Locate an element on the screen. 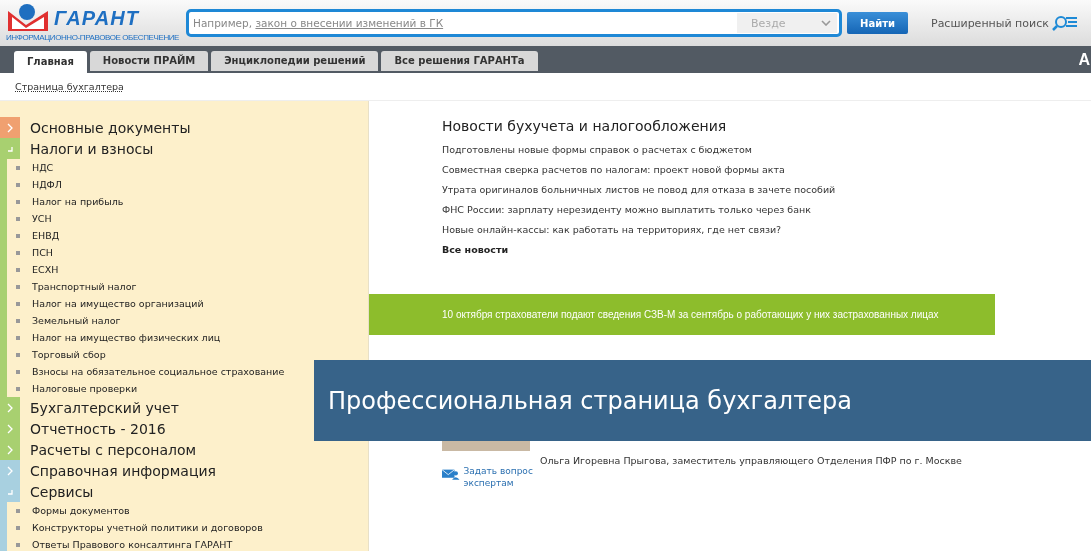 Image resolution: width=1091 pixels, height=551 pixels. sidebar-item: Налог на прибыль is located at coordinates (78, 201).